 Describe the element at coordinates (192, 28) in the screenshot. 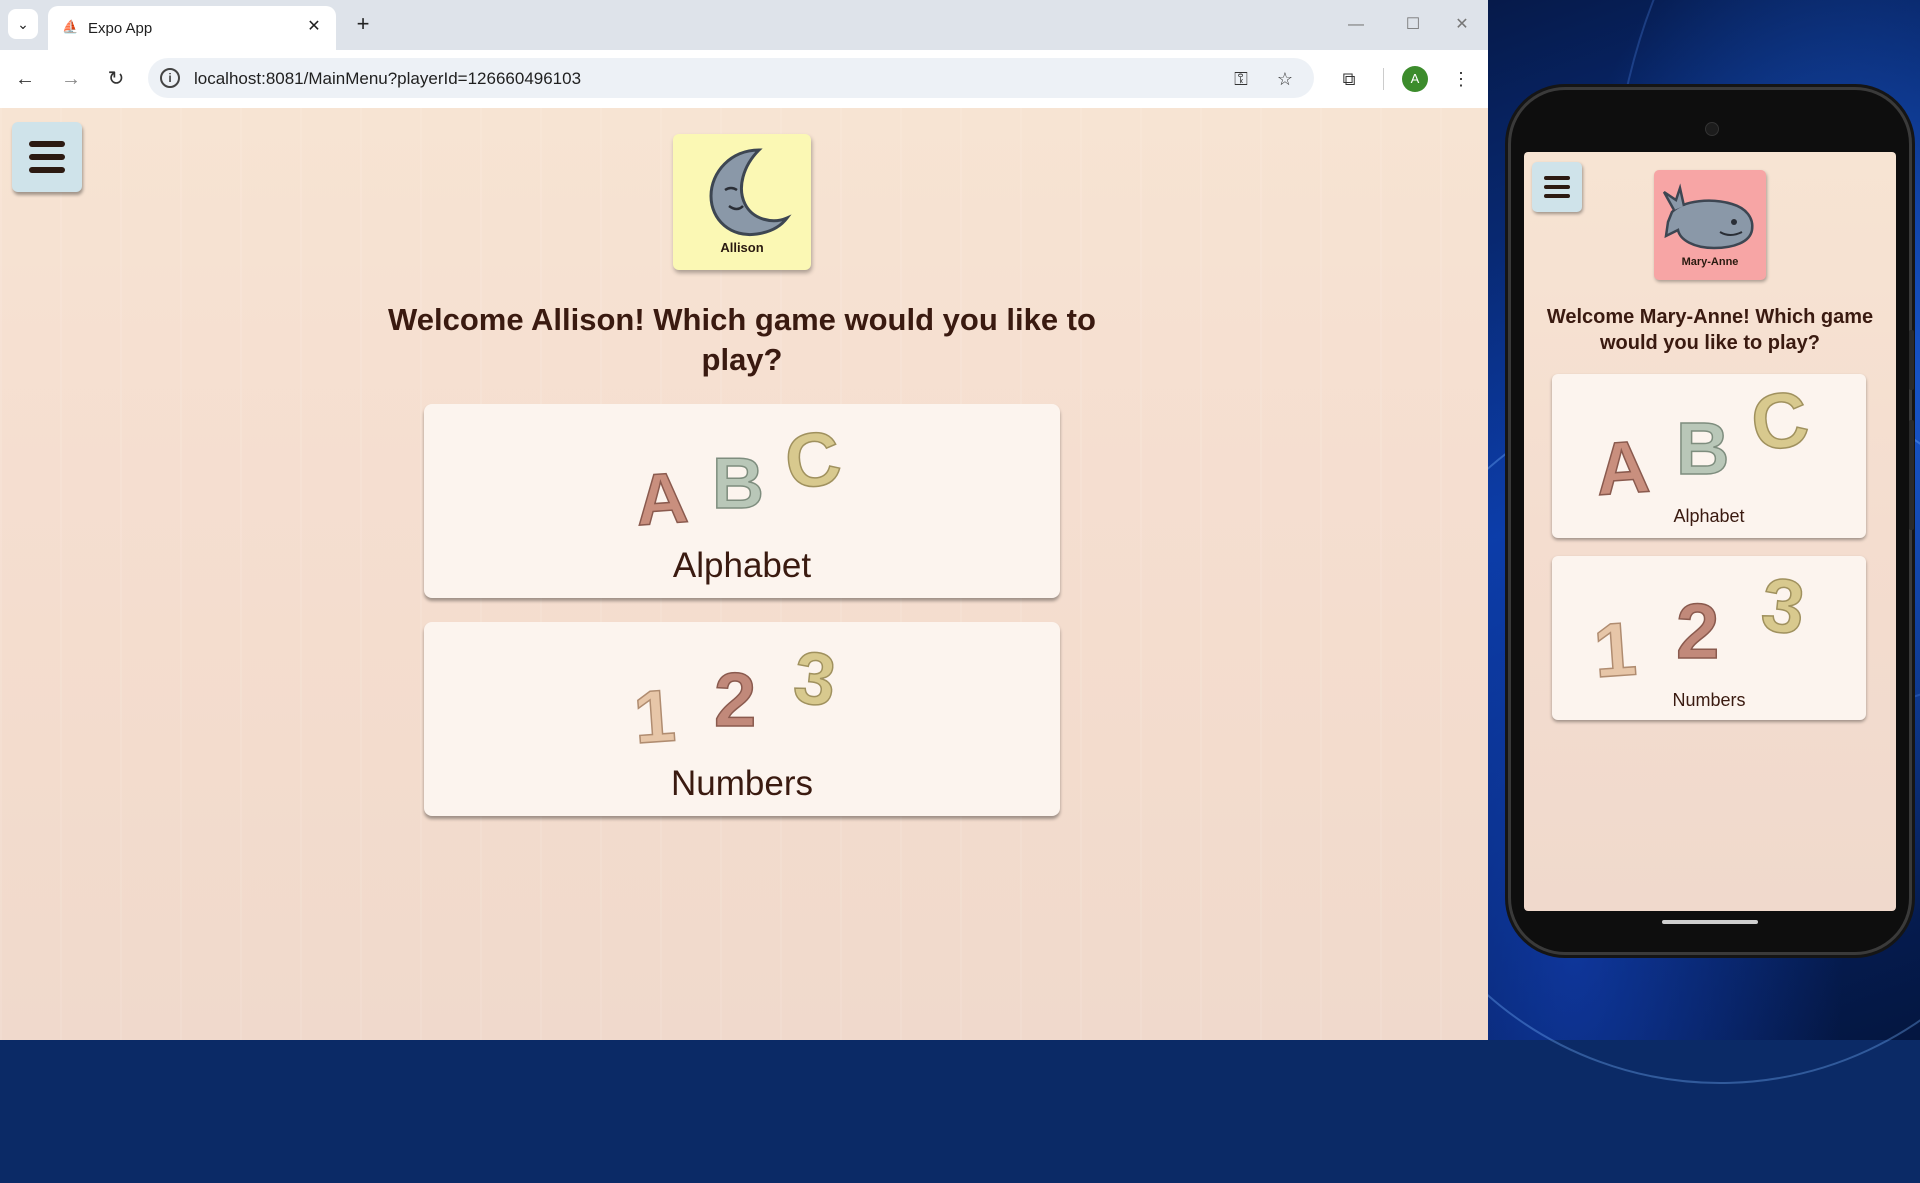

I see `browser-tab: ⛵ Expo App ✕` at that location.